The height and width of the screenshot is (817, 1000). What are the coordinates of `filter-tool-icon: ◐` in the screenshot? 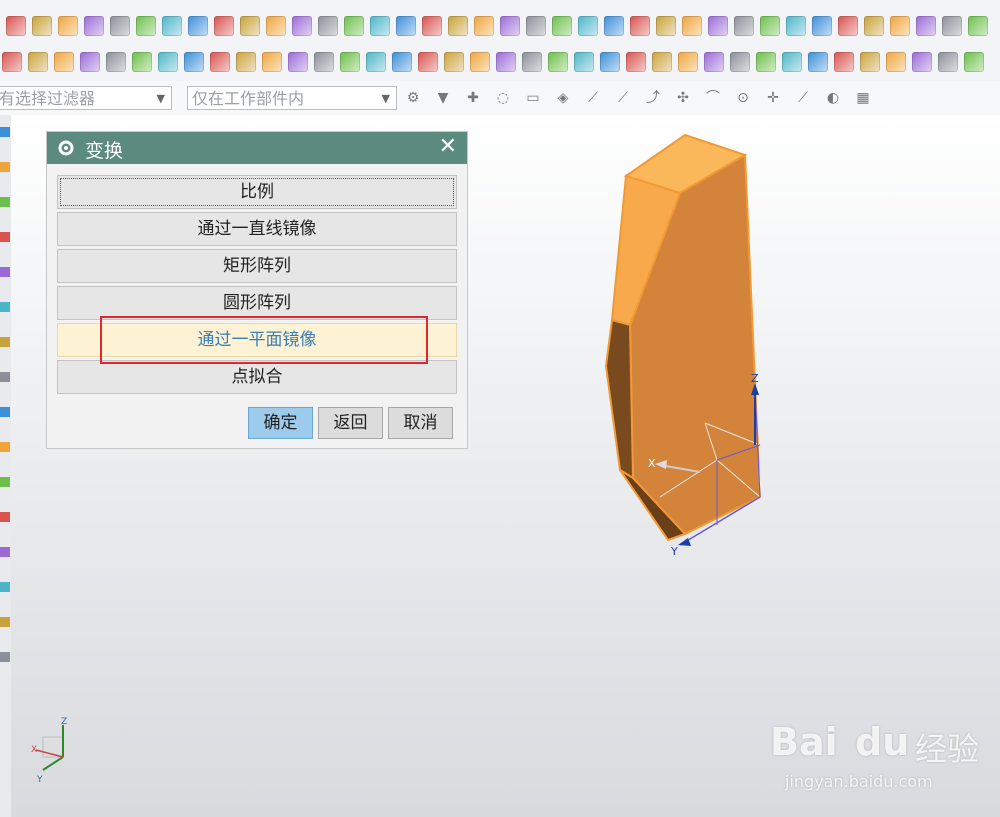 It's located at (833, 98).